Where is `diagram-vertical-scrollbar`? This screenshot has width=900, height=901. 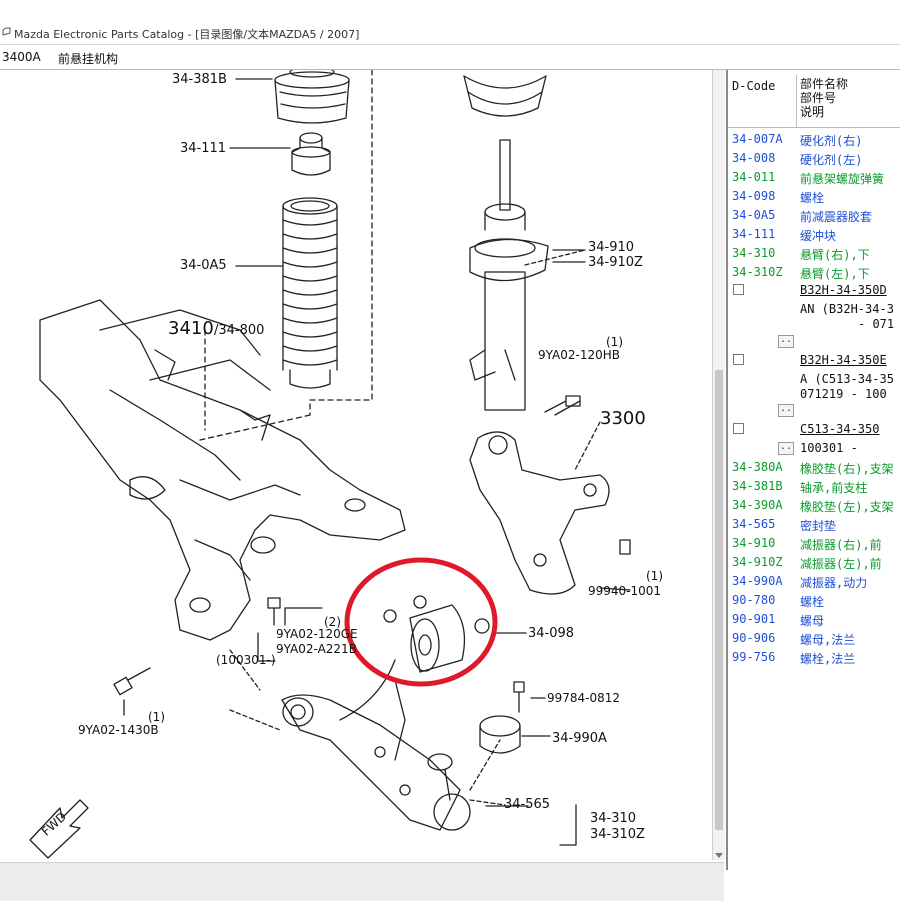
diagram-vertical-scrollbar is located at coordinates (718, 465).